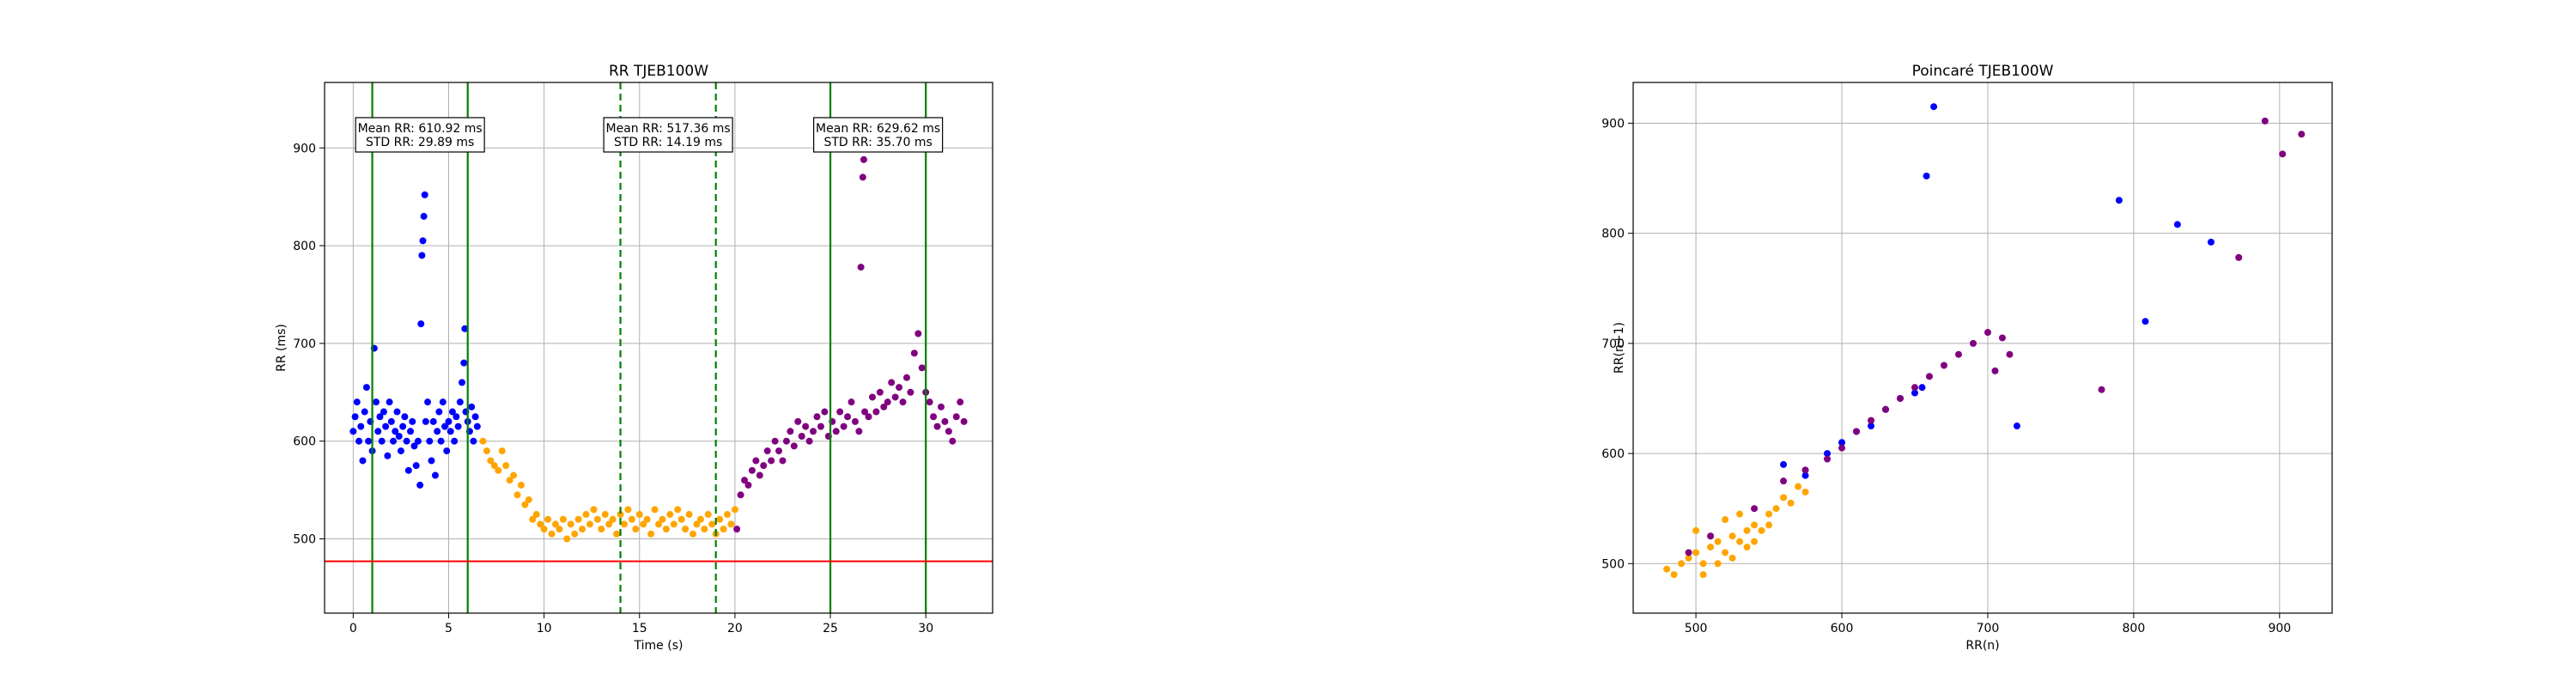  Describe the element at coordinates (878, 142) in the screenshot. I see `std-rr-text: STD RR: 35.70 ms` at that location.